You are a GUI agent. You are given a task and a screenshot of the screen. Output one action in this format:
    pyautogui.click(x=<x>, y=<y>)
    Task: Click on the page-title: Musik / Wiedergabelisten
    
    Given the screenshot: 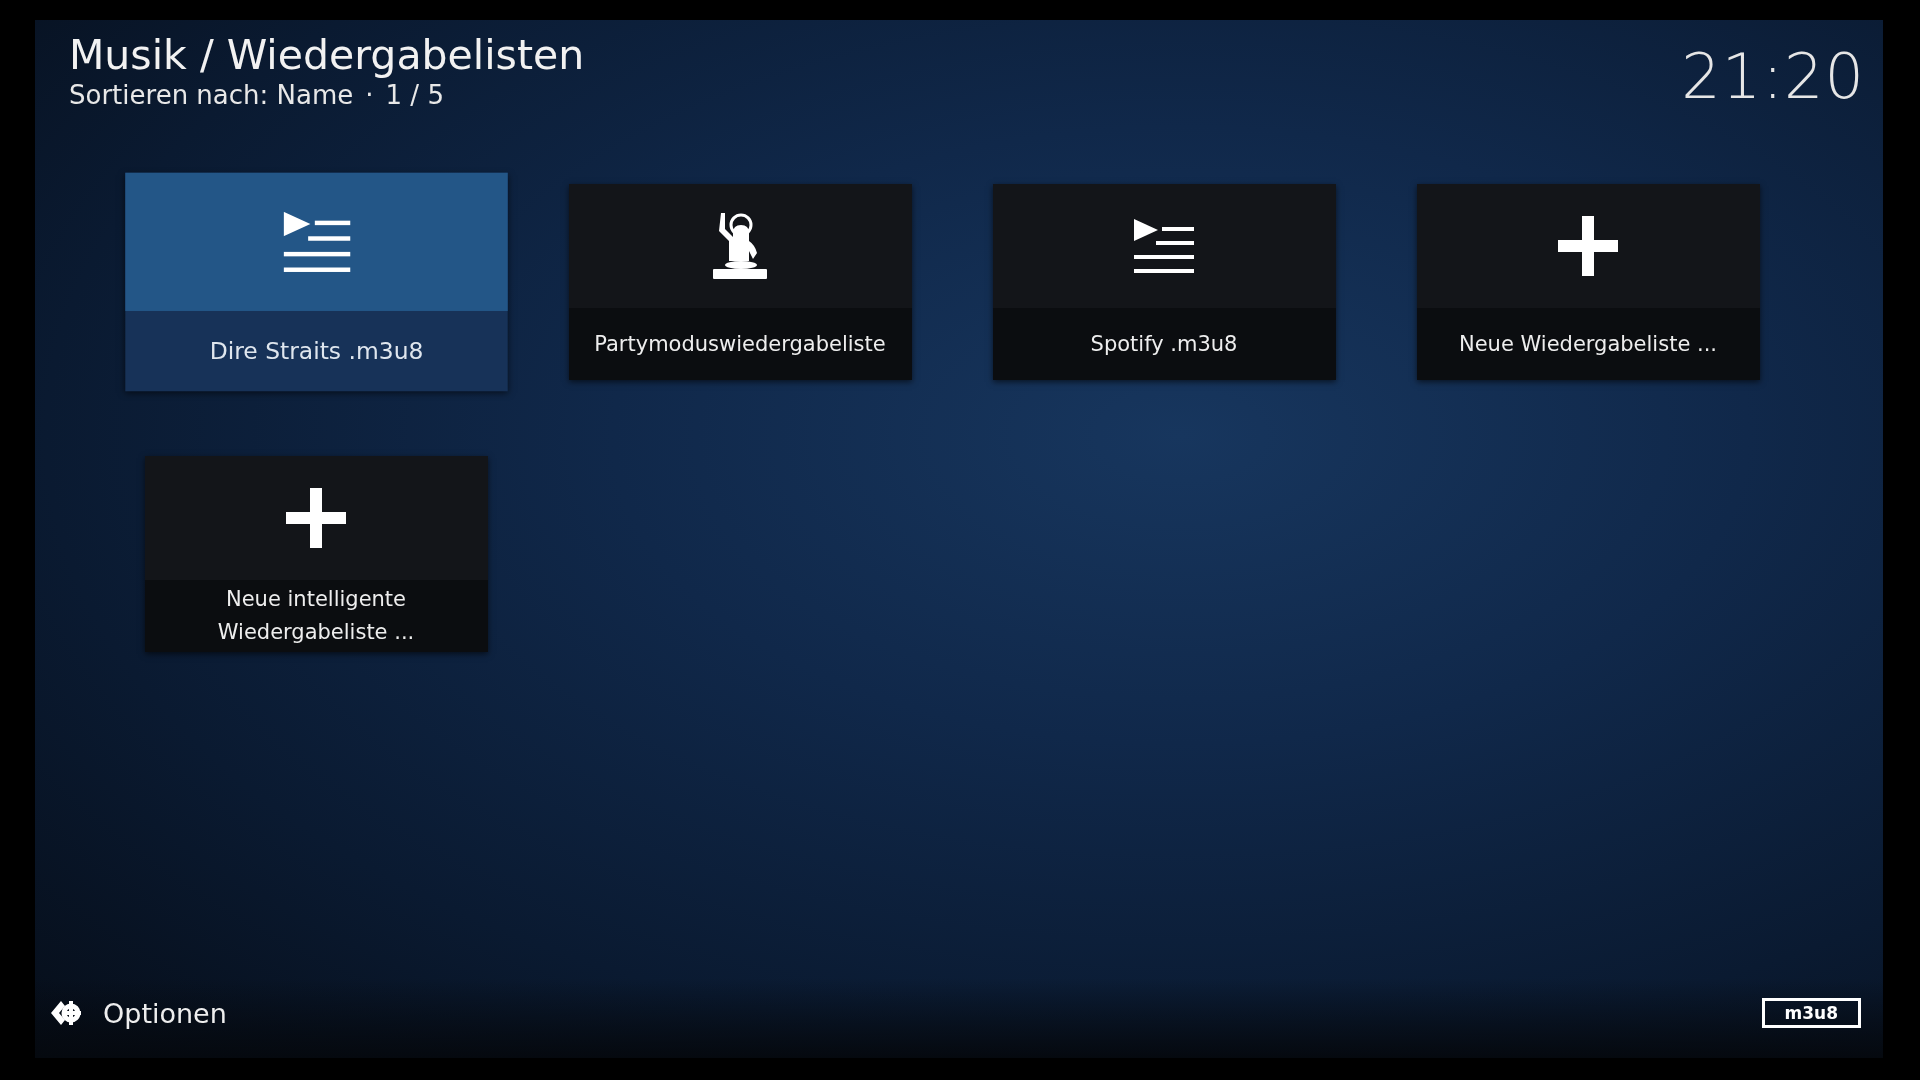 What is the action you would take?
    pyautogui.click(x=327, y=55)
    